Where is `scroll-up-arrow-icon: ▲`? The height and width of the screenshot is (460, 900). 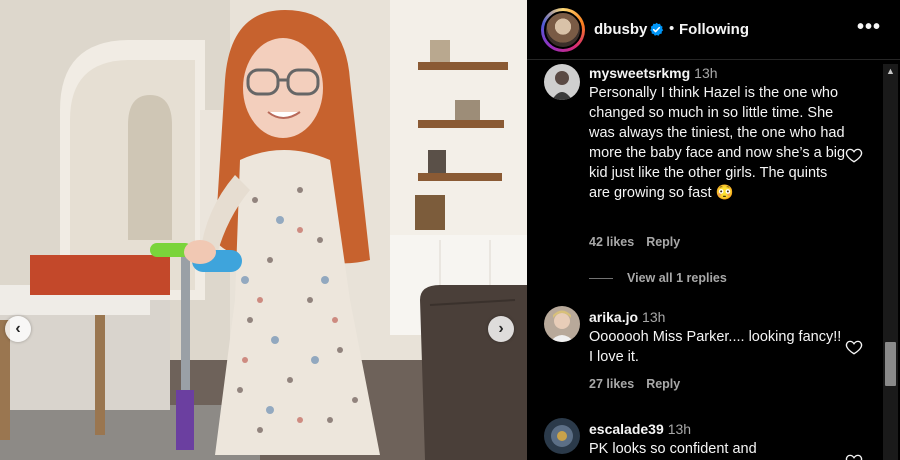 scroll-up-arrow-icon: ▲ is located at coordinates (890, 72).